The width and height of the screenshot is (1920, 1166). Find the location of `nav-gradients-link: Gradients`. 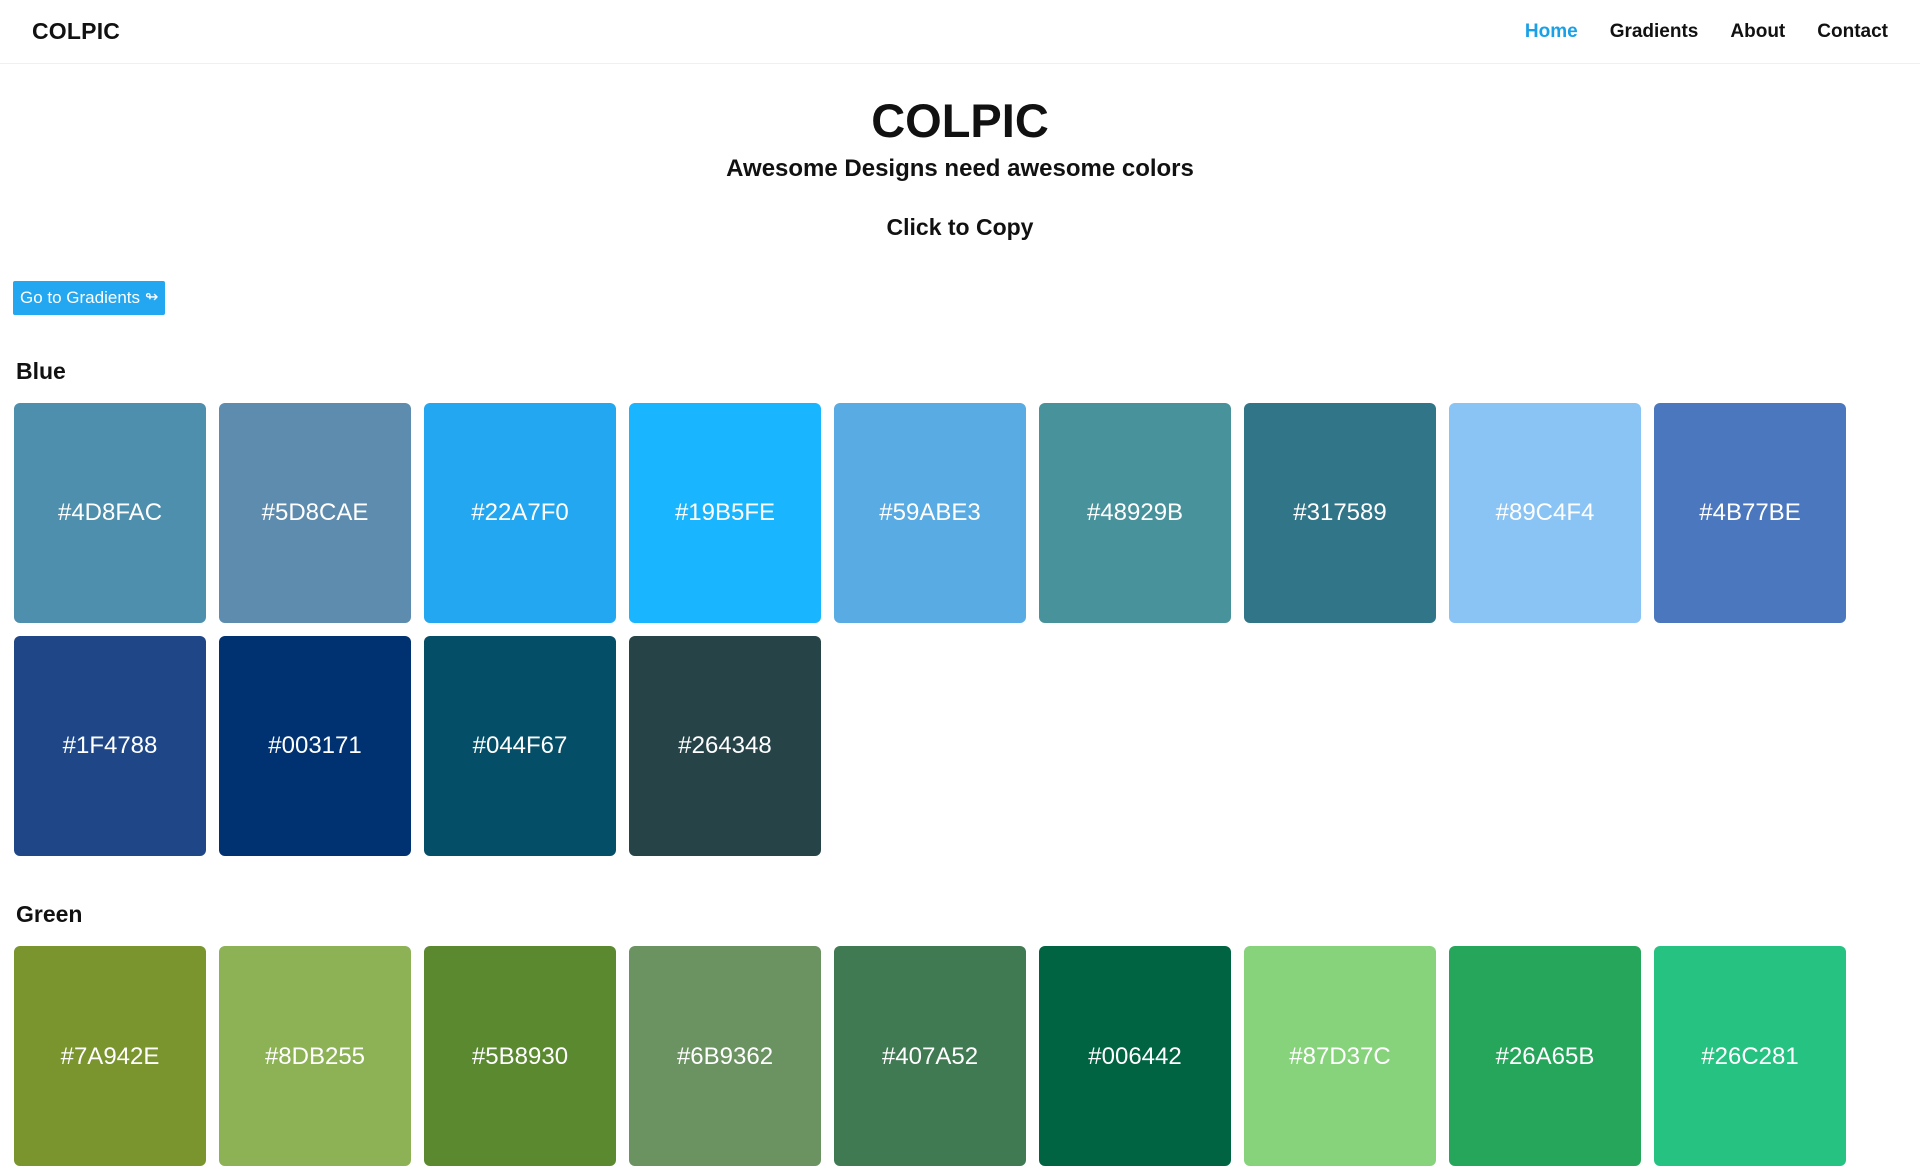

nav-gradients-link: Gradients is located at coordinates (1654, 32).